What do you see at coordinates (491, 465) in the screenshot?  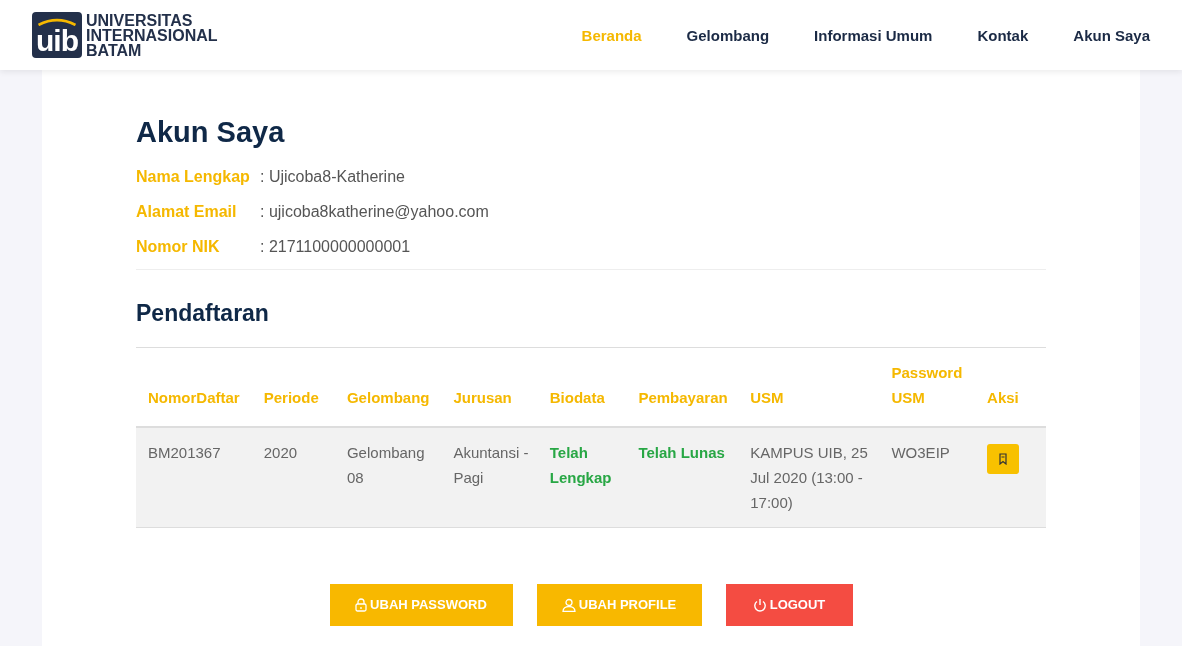 I see `table-cell: Akuntansi - Pagi` at bounding box center [491, 465].